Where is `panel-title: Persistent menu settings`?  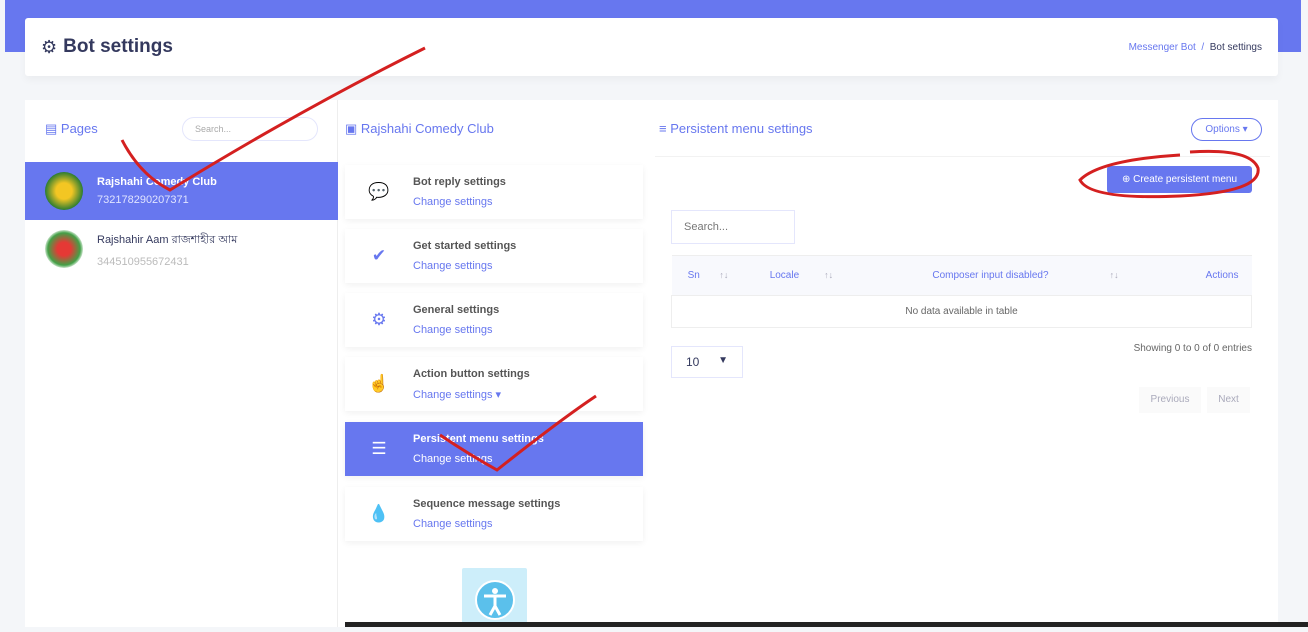
panel-title: Persistent menu settings is located at coordinates (741, 128).